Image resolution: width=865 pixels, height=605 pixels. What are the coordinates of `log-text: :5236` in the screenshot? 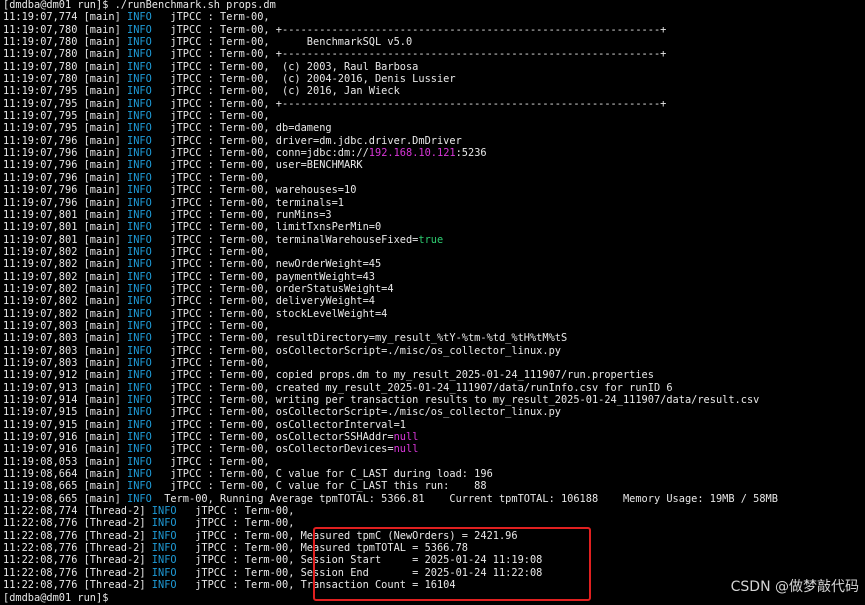 It's located at (471, 153).